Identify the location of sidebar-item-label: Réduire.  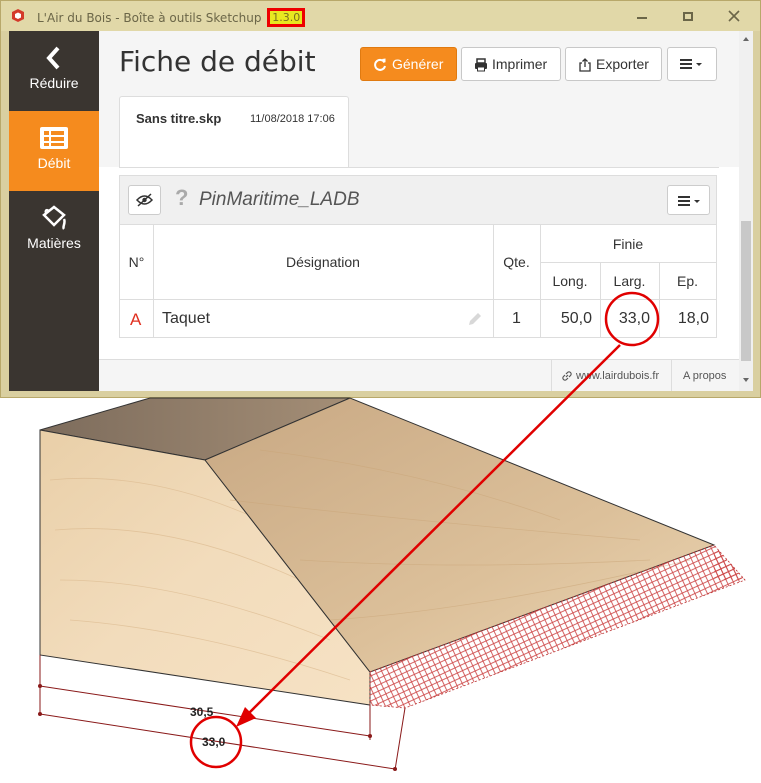
(54, 83).